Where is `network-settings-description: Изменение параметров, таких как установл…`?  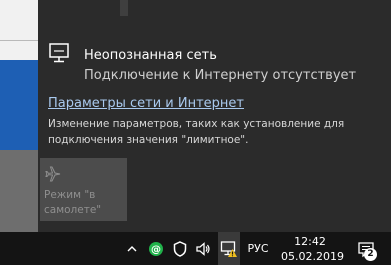
network-settings-description: Изменение параметров, таких как установл… is located at coordinates (196, 132).